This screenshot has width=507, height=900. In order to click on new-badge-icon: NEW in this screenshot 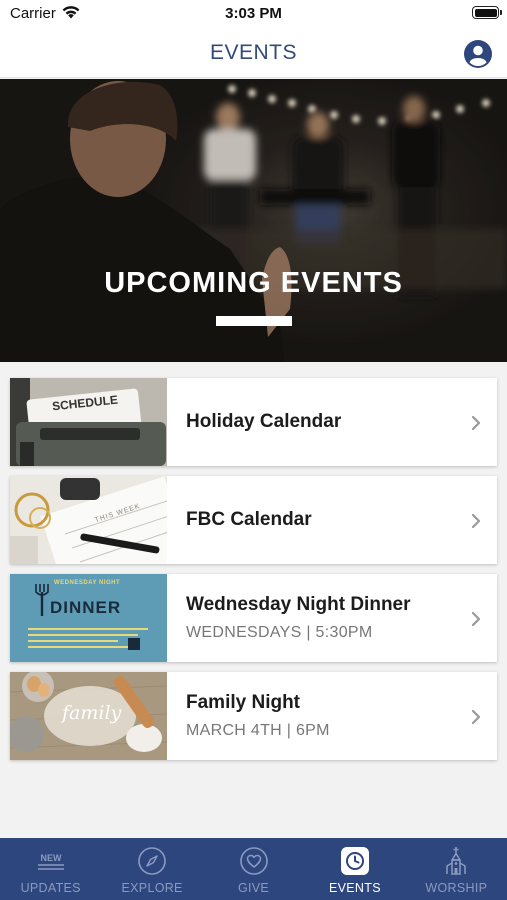, I will do `click(51, 861)`.